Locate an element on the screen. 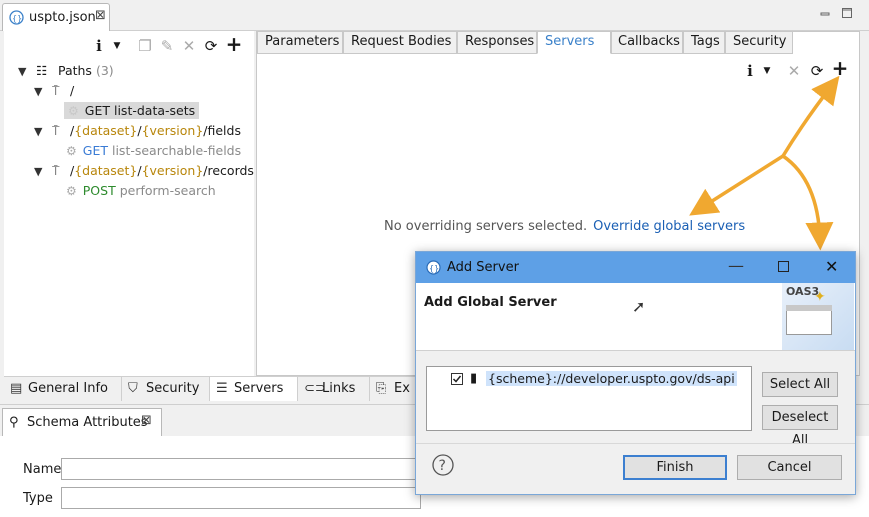 The width and height of the screenshot is (869, 517). tree-node-root-path: ▼ ⍑ / is located at coordinates (54, 91).